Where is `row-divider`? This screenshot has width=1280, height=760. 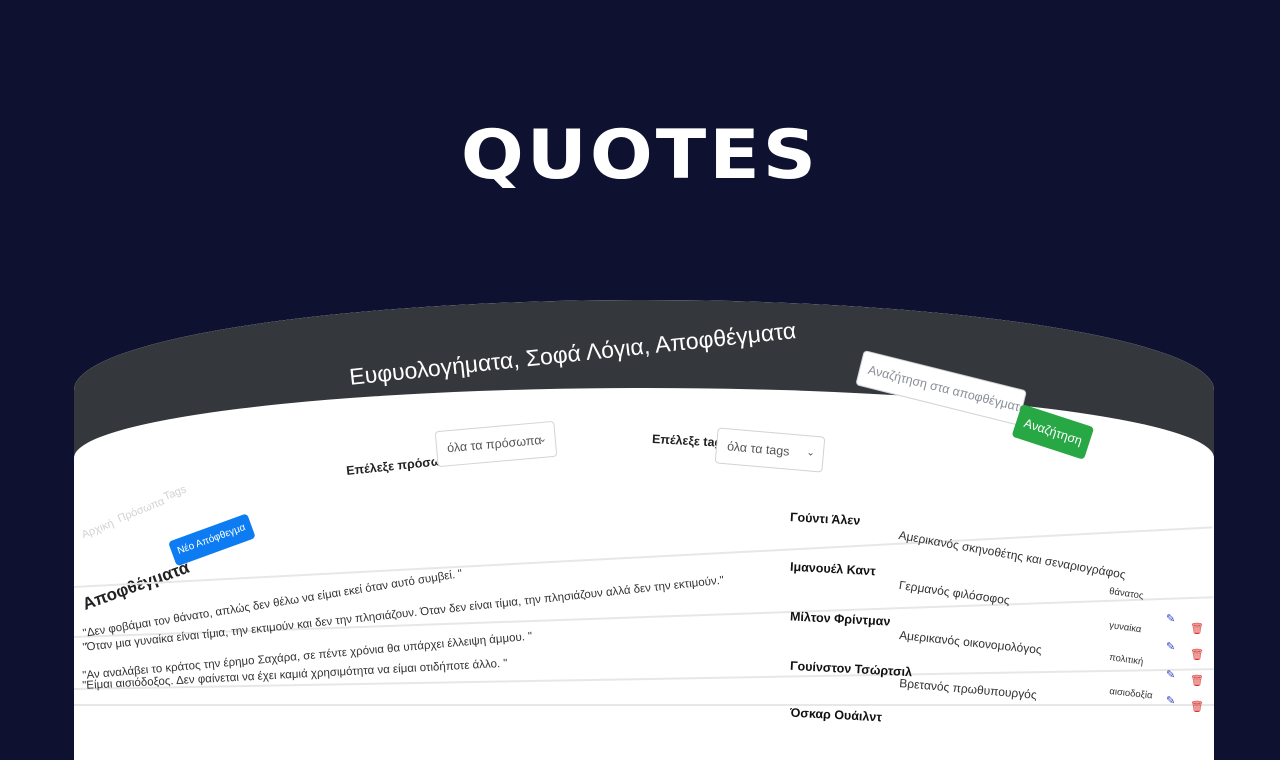
row-divider is located at coordinates (644, 705).